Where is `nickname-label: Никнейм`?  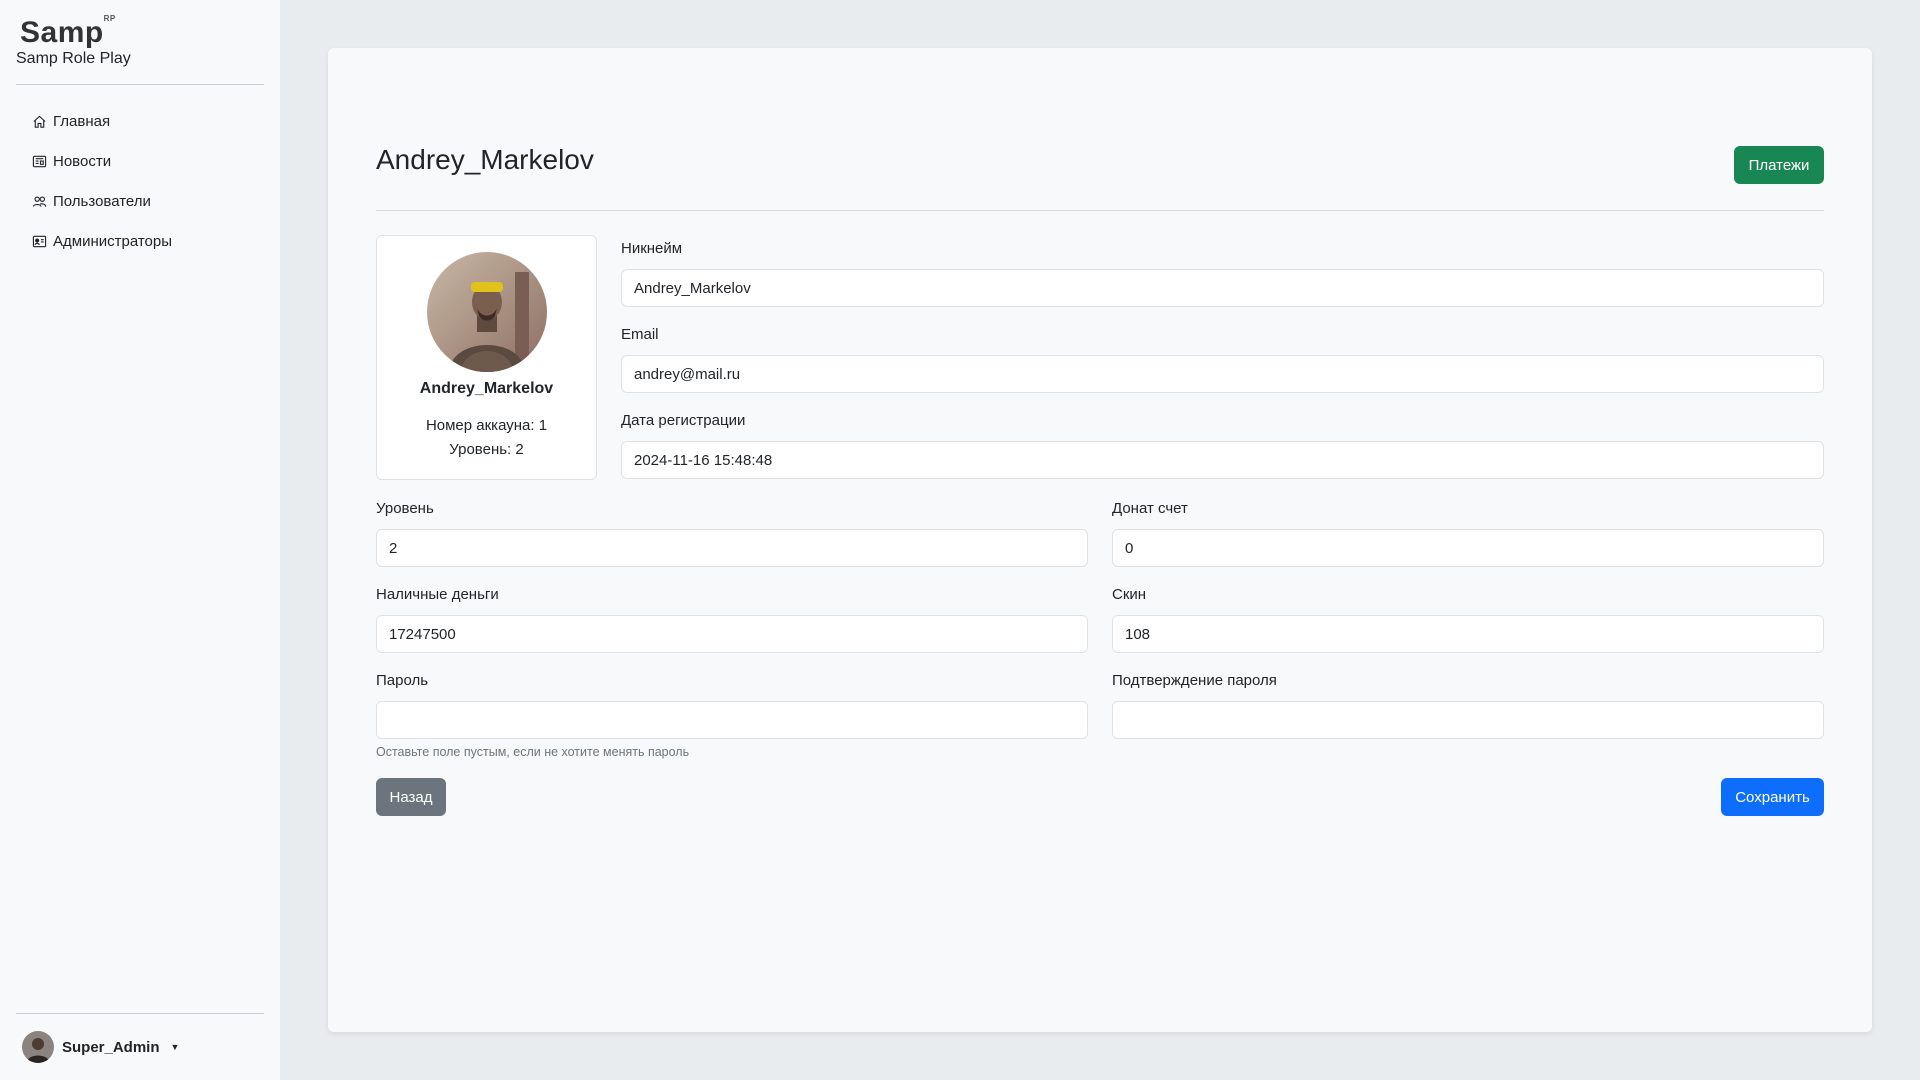 nickname-label: Никнейм is located at coordinates (652, 248).